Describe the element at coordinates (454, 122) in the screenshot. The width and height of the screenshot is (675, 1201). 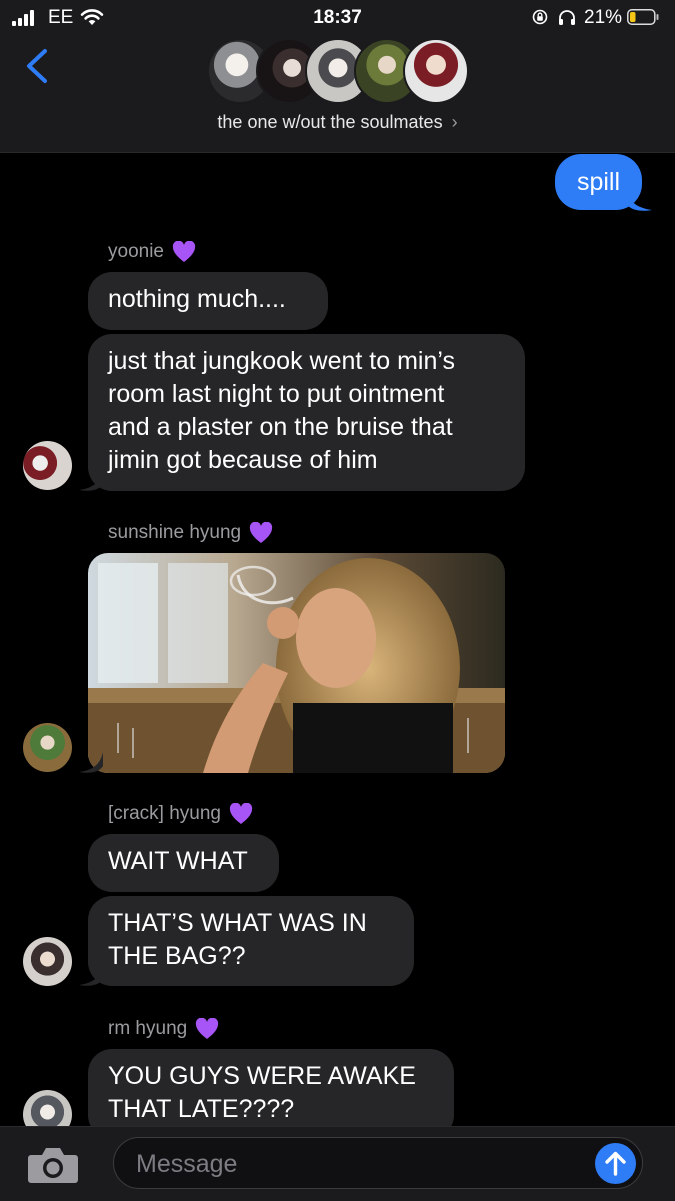
I see `chevron-right-icon: ›` at that location.